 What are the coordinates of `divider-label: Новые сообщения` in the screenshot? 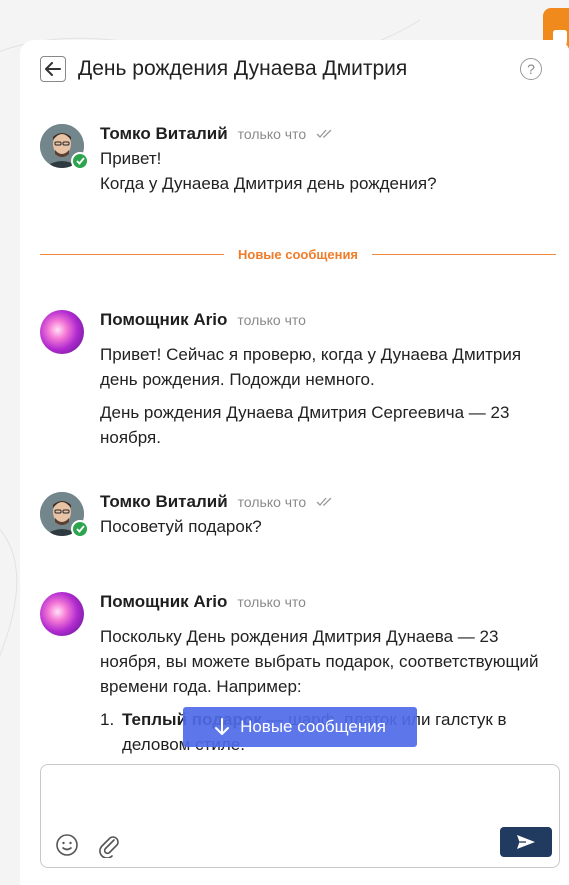 It's located at (298, 254).